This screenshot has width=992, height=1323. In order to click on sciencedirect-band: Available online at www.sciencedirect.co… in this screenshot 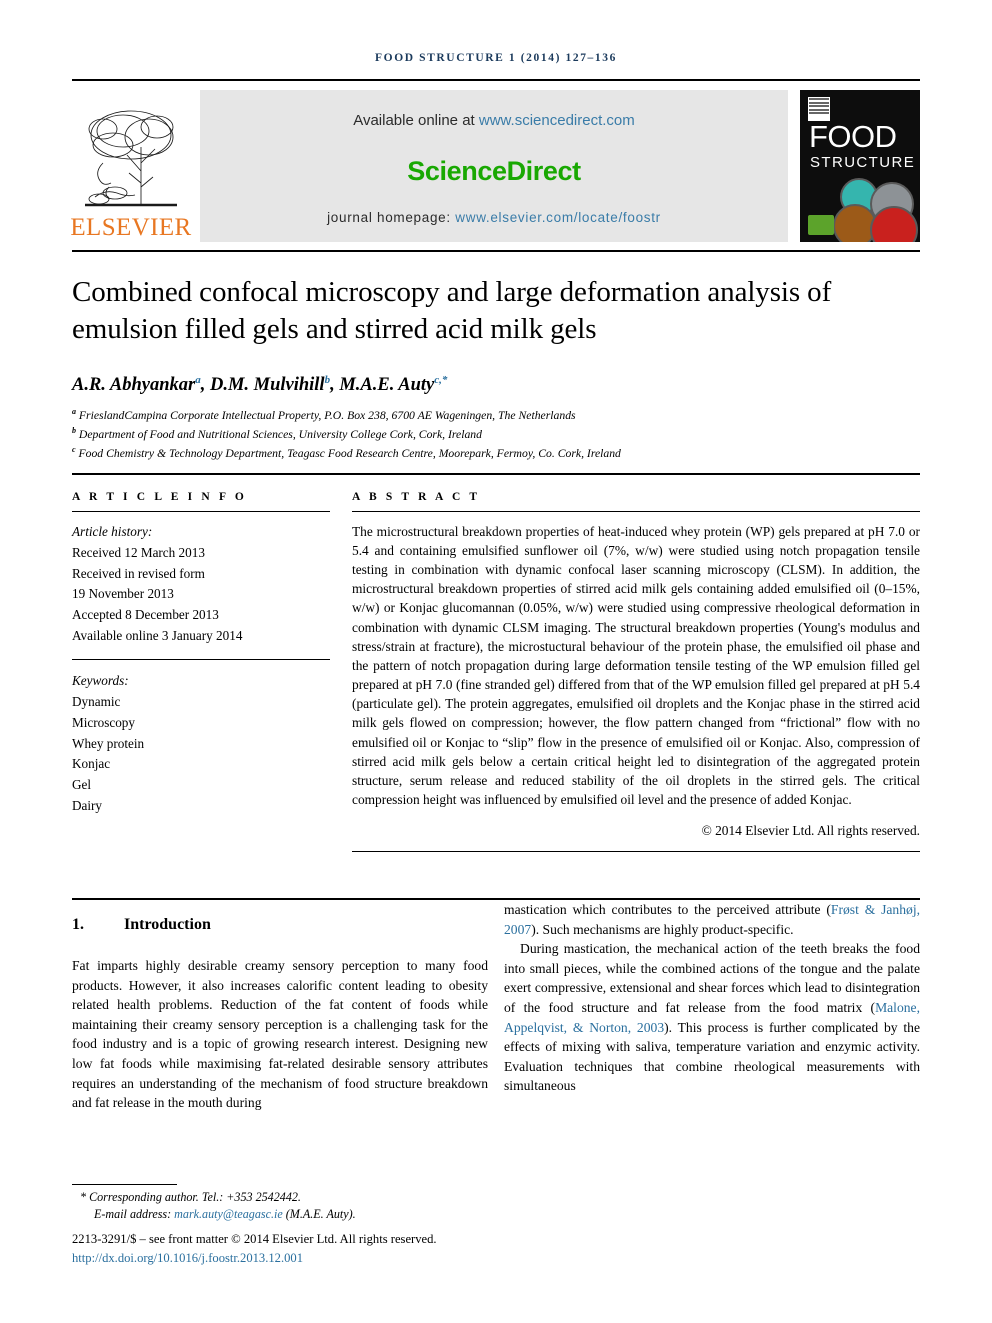, I will do `click(494, 166)`.